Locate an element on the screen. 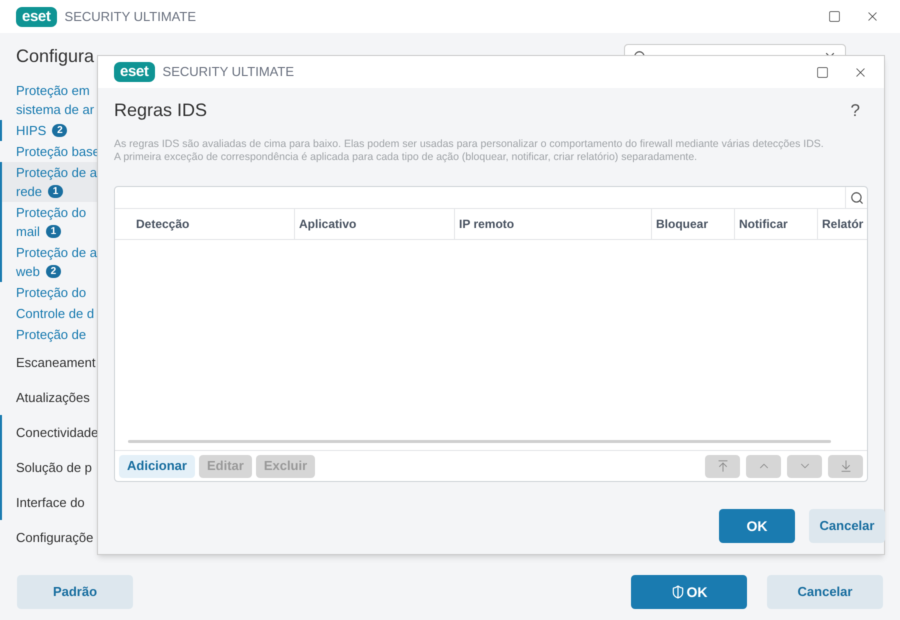 The width and height of the screenshot is (900, 620). sidebar-link: Proteção em sistema de ar is located at coordinates (48, 100).